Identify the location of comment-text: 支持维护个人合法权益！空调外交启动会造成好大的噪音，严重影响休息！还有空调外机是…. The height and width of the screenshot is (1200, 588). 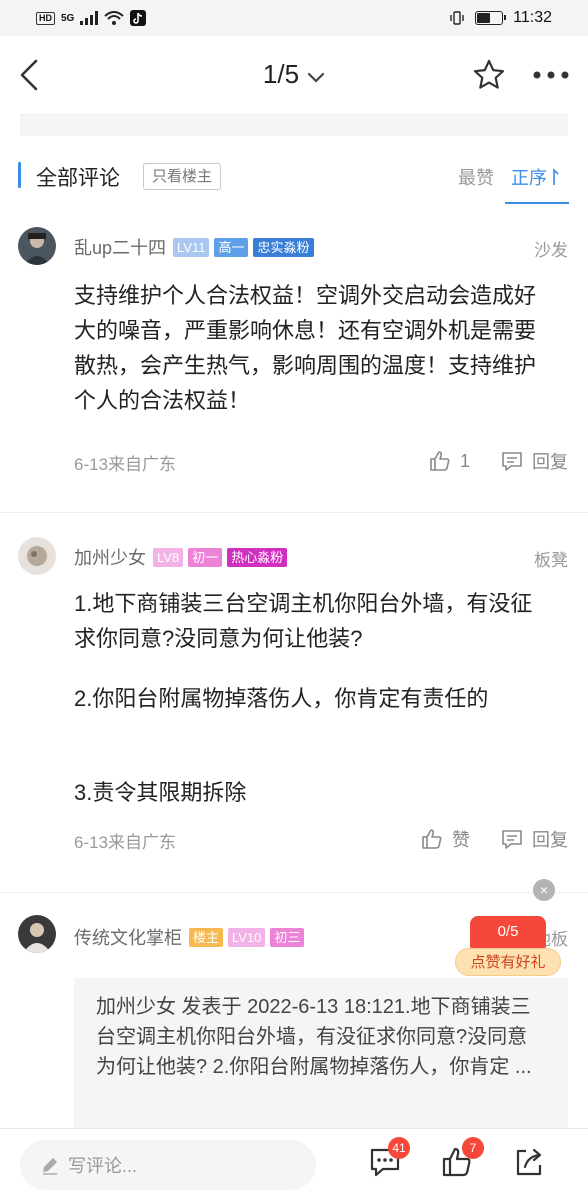
(305, 348).